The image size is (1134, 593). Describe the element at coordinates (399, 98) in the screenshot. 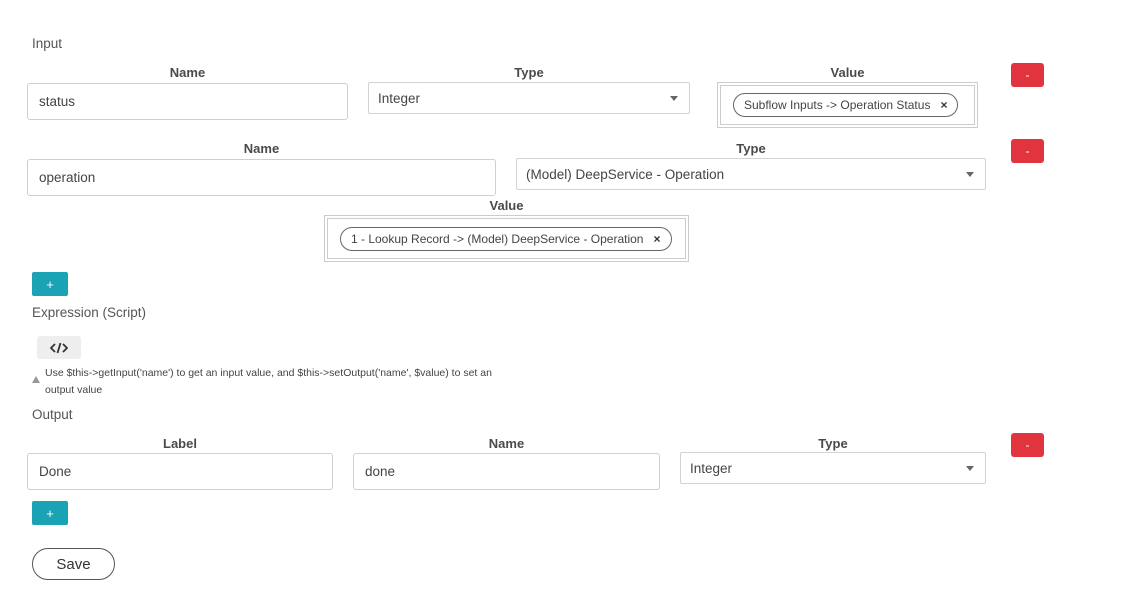

I see `input-row1-type-selected: Integer` at that location.